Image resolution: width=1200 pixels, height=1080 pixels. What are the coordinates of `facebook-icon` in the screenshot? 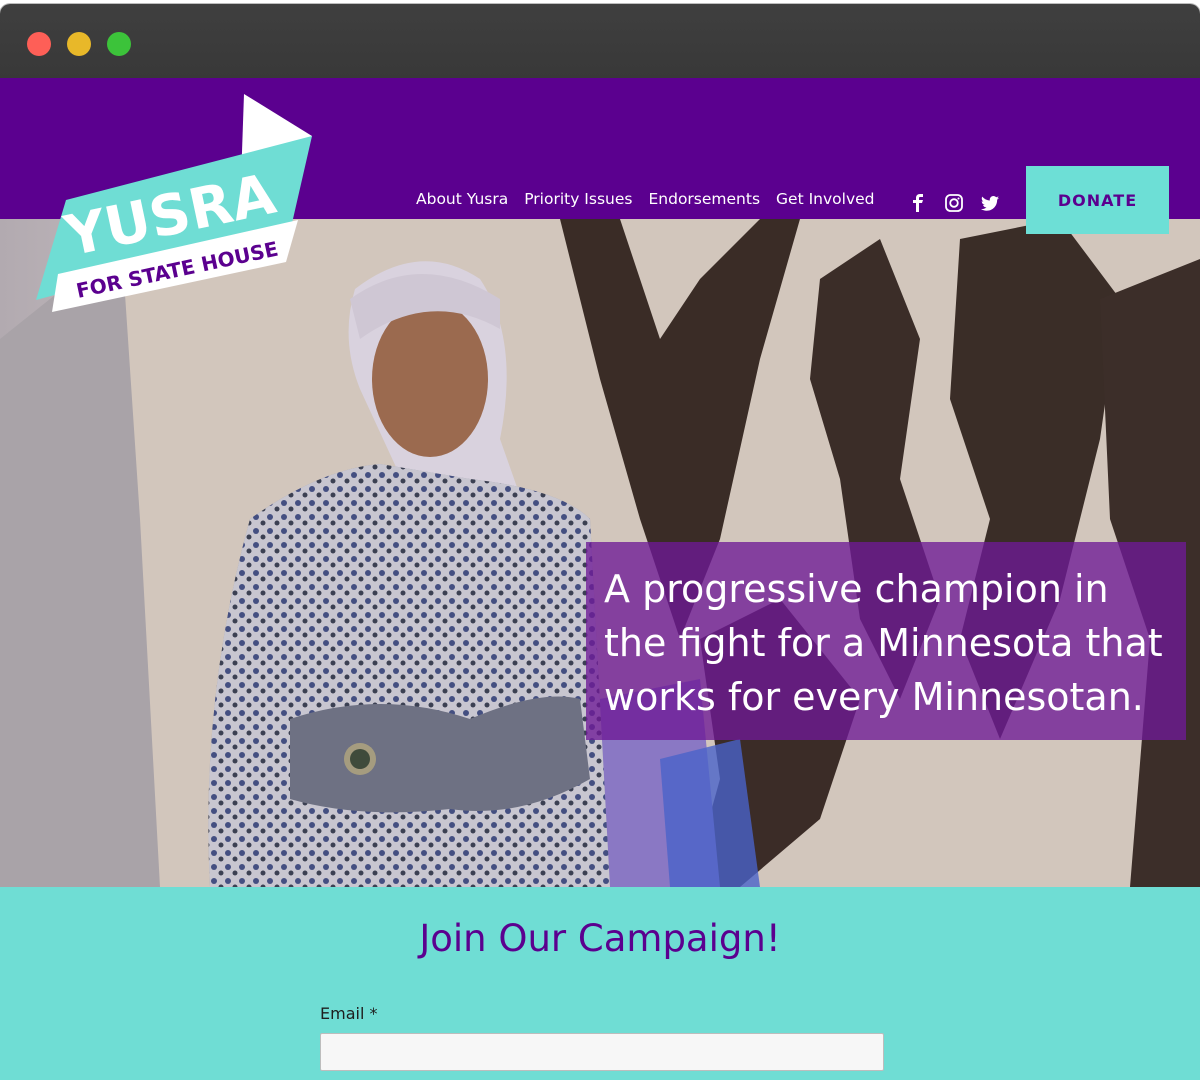 It's located at (918, 203).